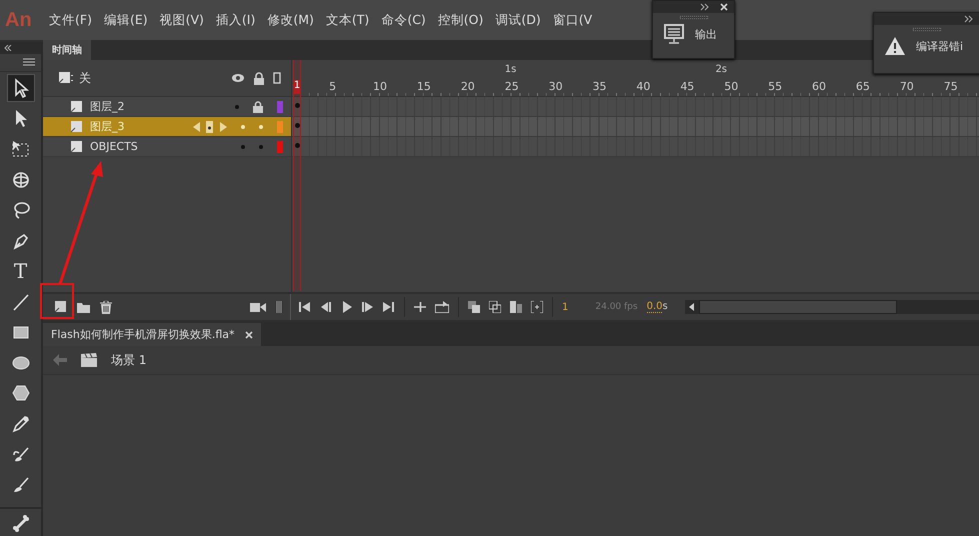 Image resolution: width=979 pixels, height=536 pixels. I want to click on clapperboard-icon, so click(89, 360).